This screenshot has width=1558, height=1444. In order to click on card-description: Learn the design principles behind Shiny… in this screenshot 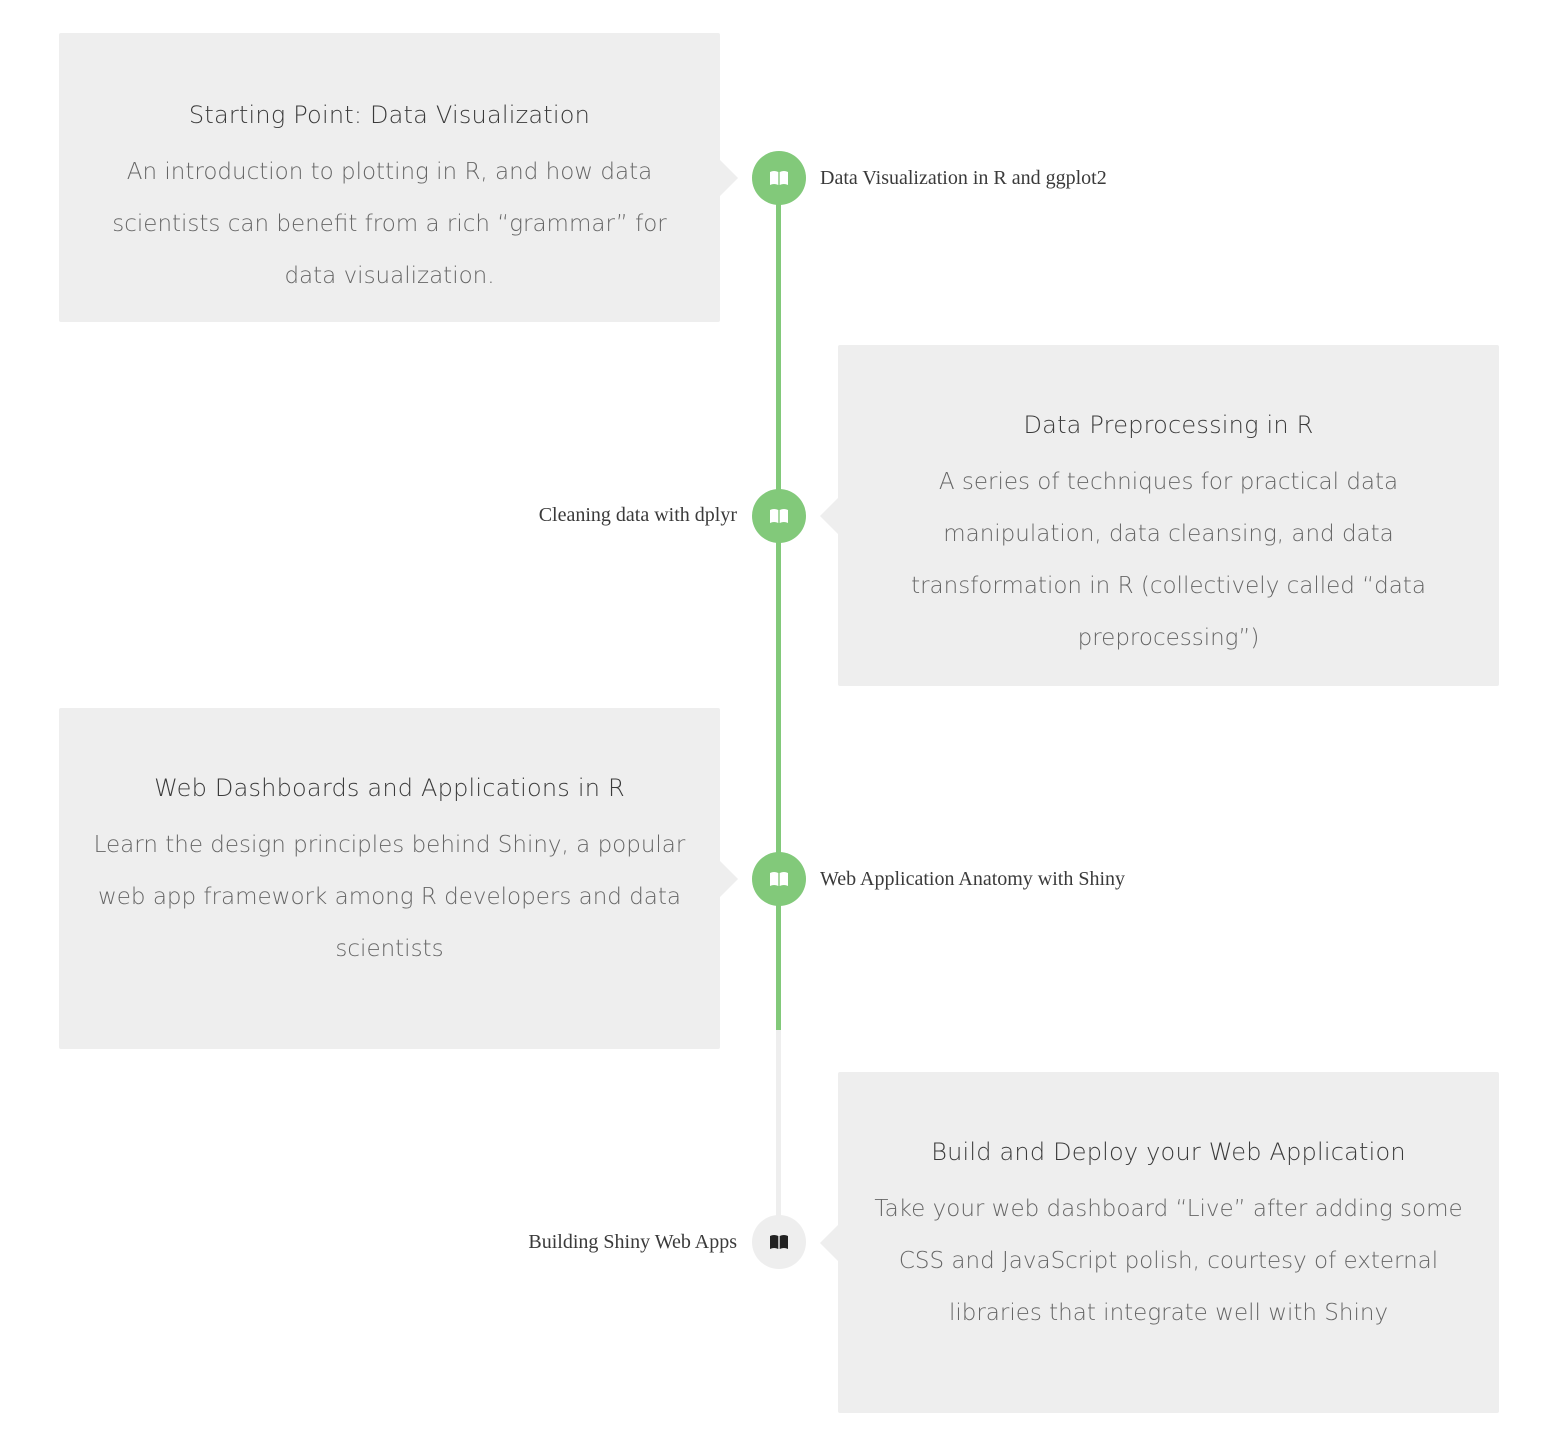, I will do `click(389, 896)`.